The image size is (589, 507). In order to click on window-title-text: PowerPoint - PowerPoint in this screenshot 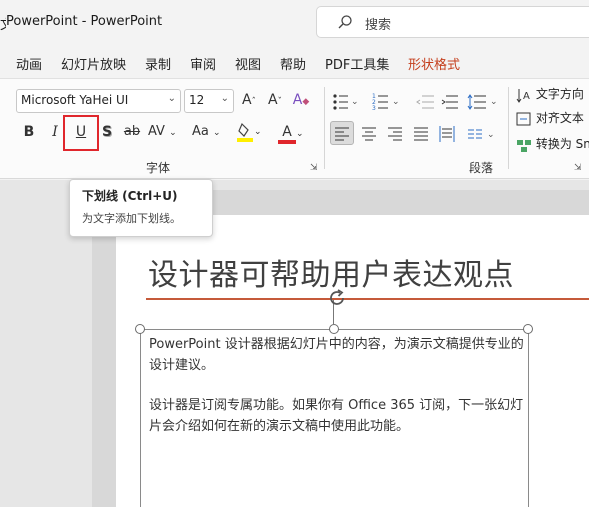, I will do `click(84, 21)`.